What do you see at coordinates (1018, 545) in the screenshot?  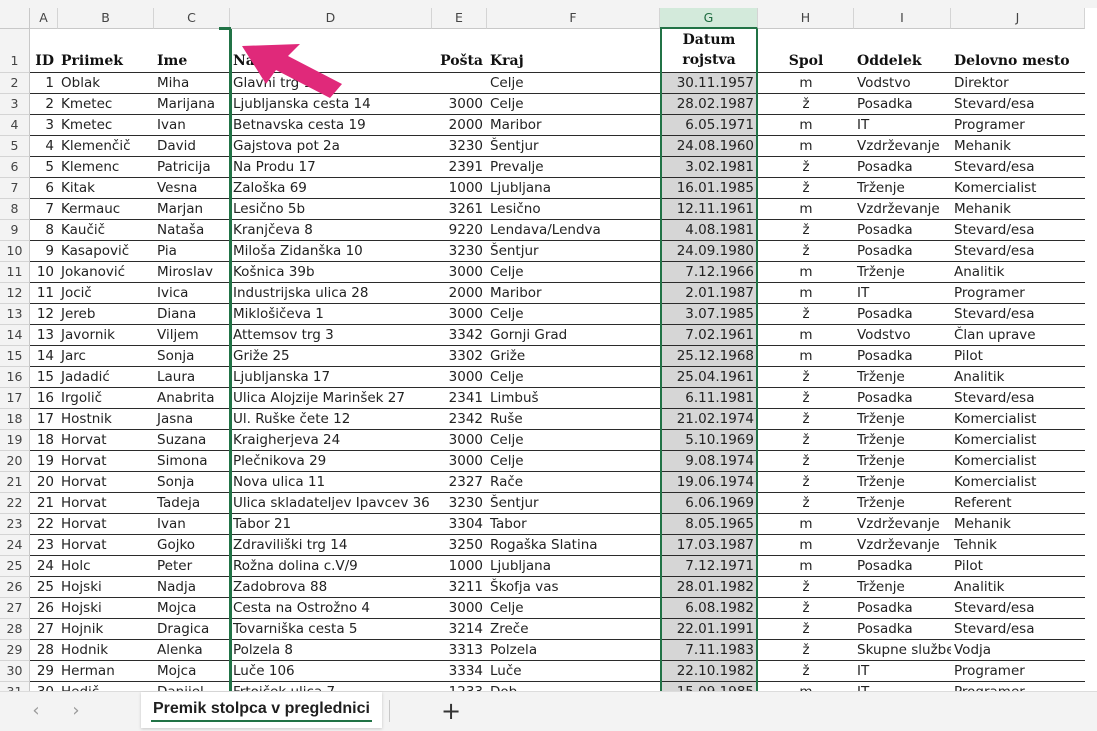 I see `cell-delovno-mesto: Tehnik` at bounding box center [1018, 545].